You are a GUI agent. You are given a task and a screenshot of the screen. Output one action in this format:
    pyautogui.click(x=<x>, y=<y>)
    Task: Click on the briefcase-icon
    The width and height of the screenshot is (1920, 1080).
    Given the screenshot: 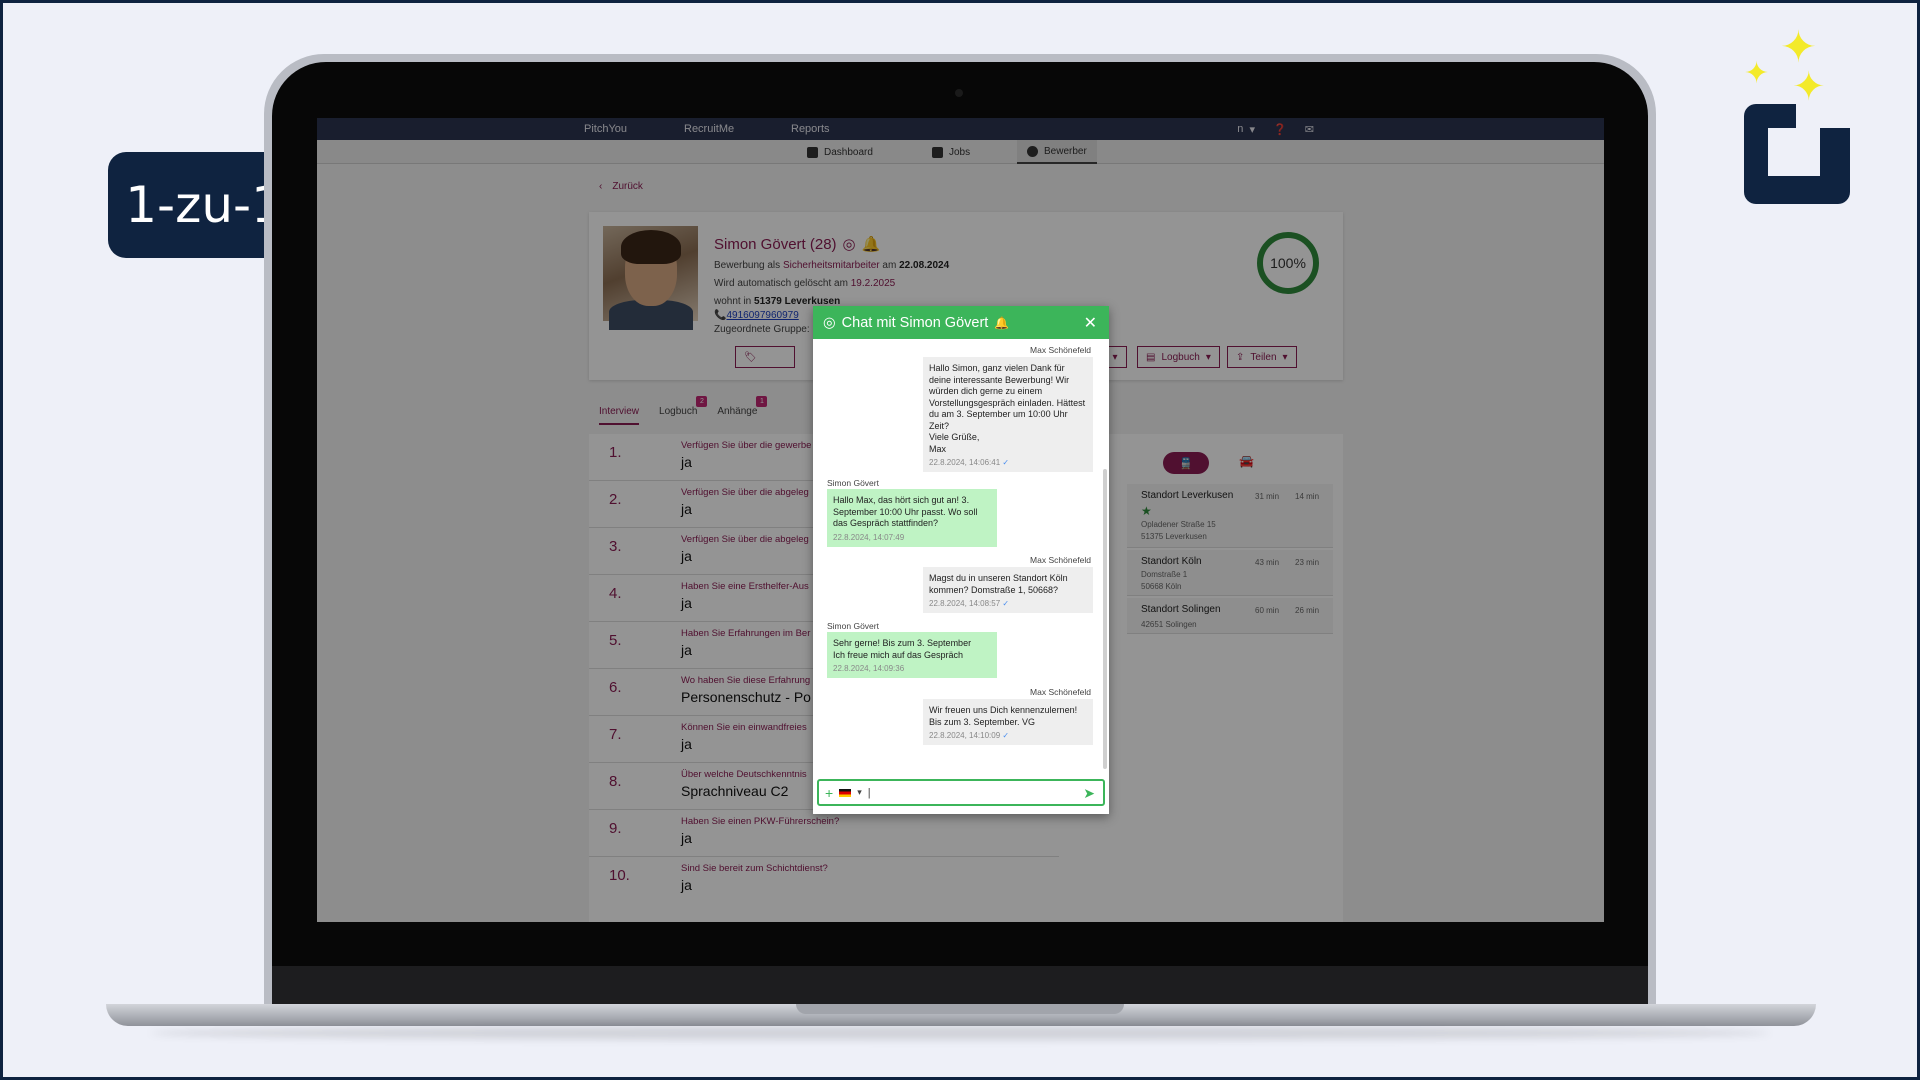 What is the action you would take?
    pyautogui.click(x=937, y=152)
    